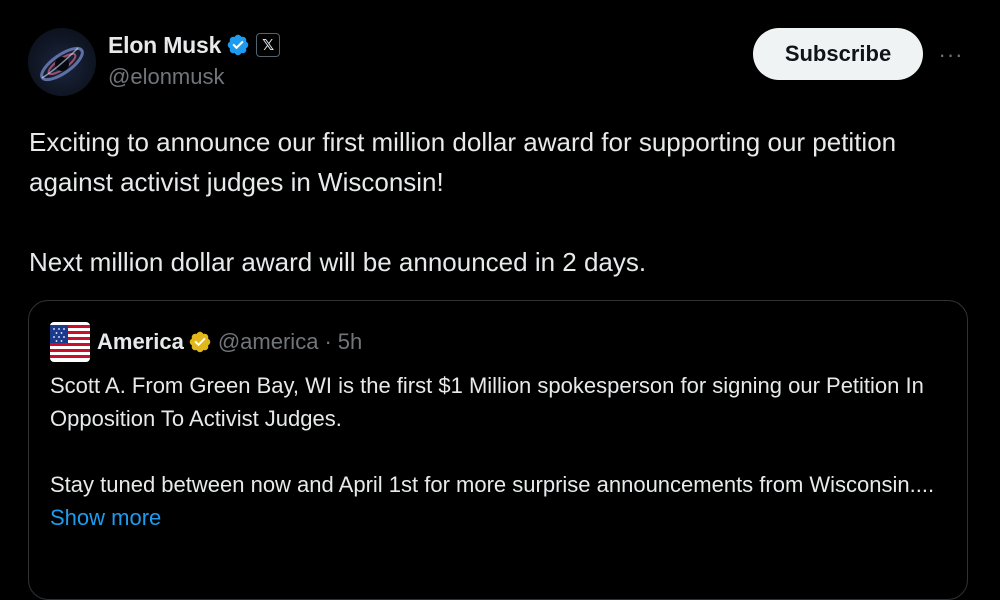  Describe the element at coordinates (200, 342) in the screenshot. I see `gold-verified-badge-icon` at that location.